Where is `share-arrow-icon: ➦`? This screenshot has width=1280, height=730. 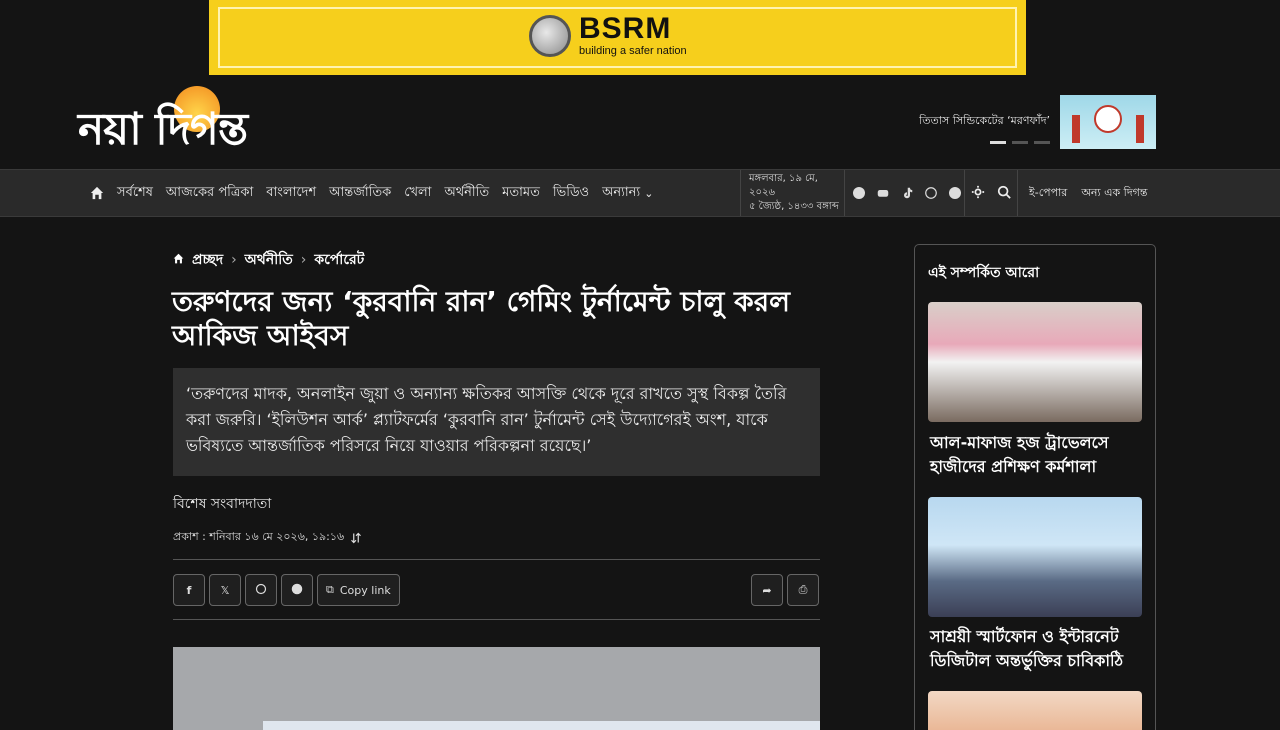
share-arrow-icon: ➦ is located at coordinates (767, 590).